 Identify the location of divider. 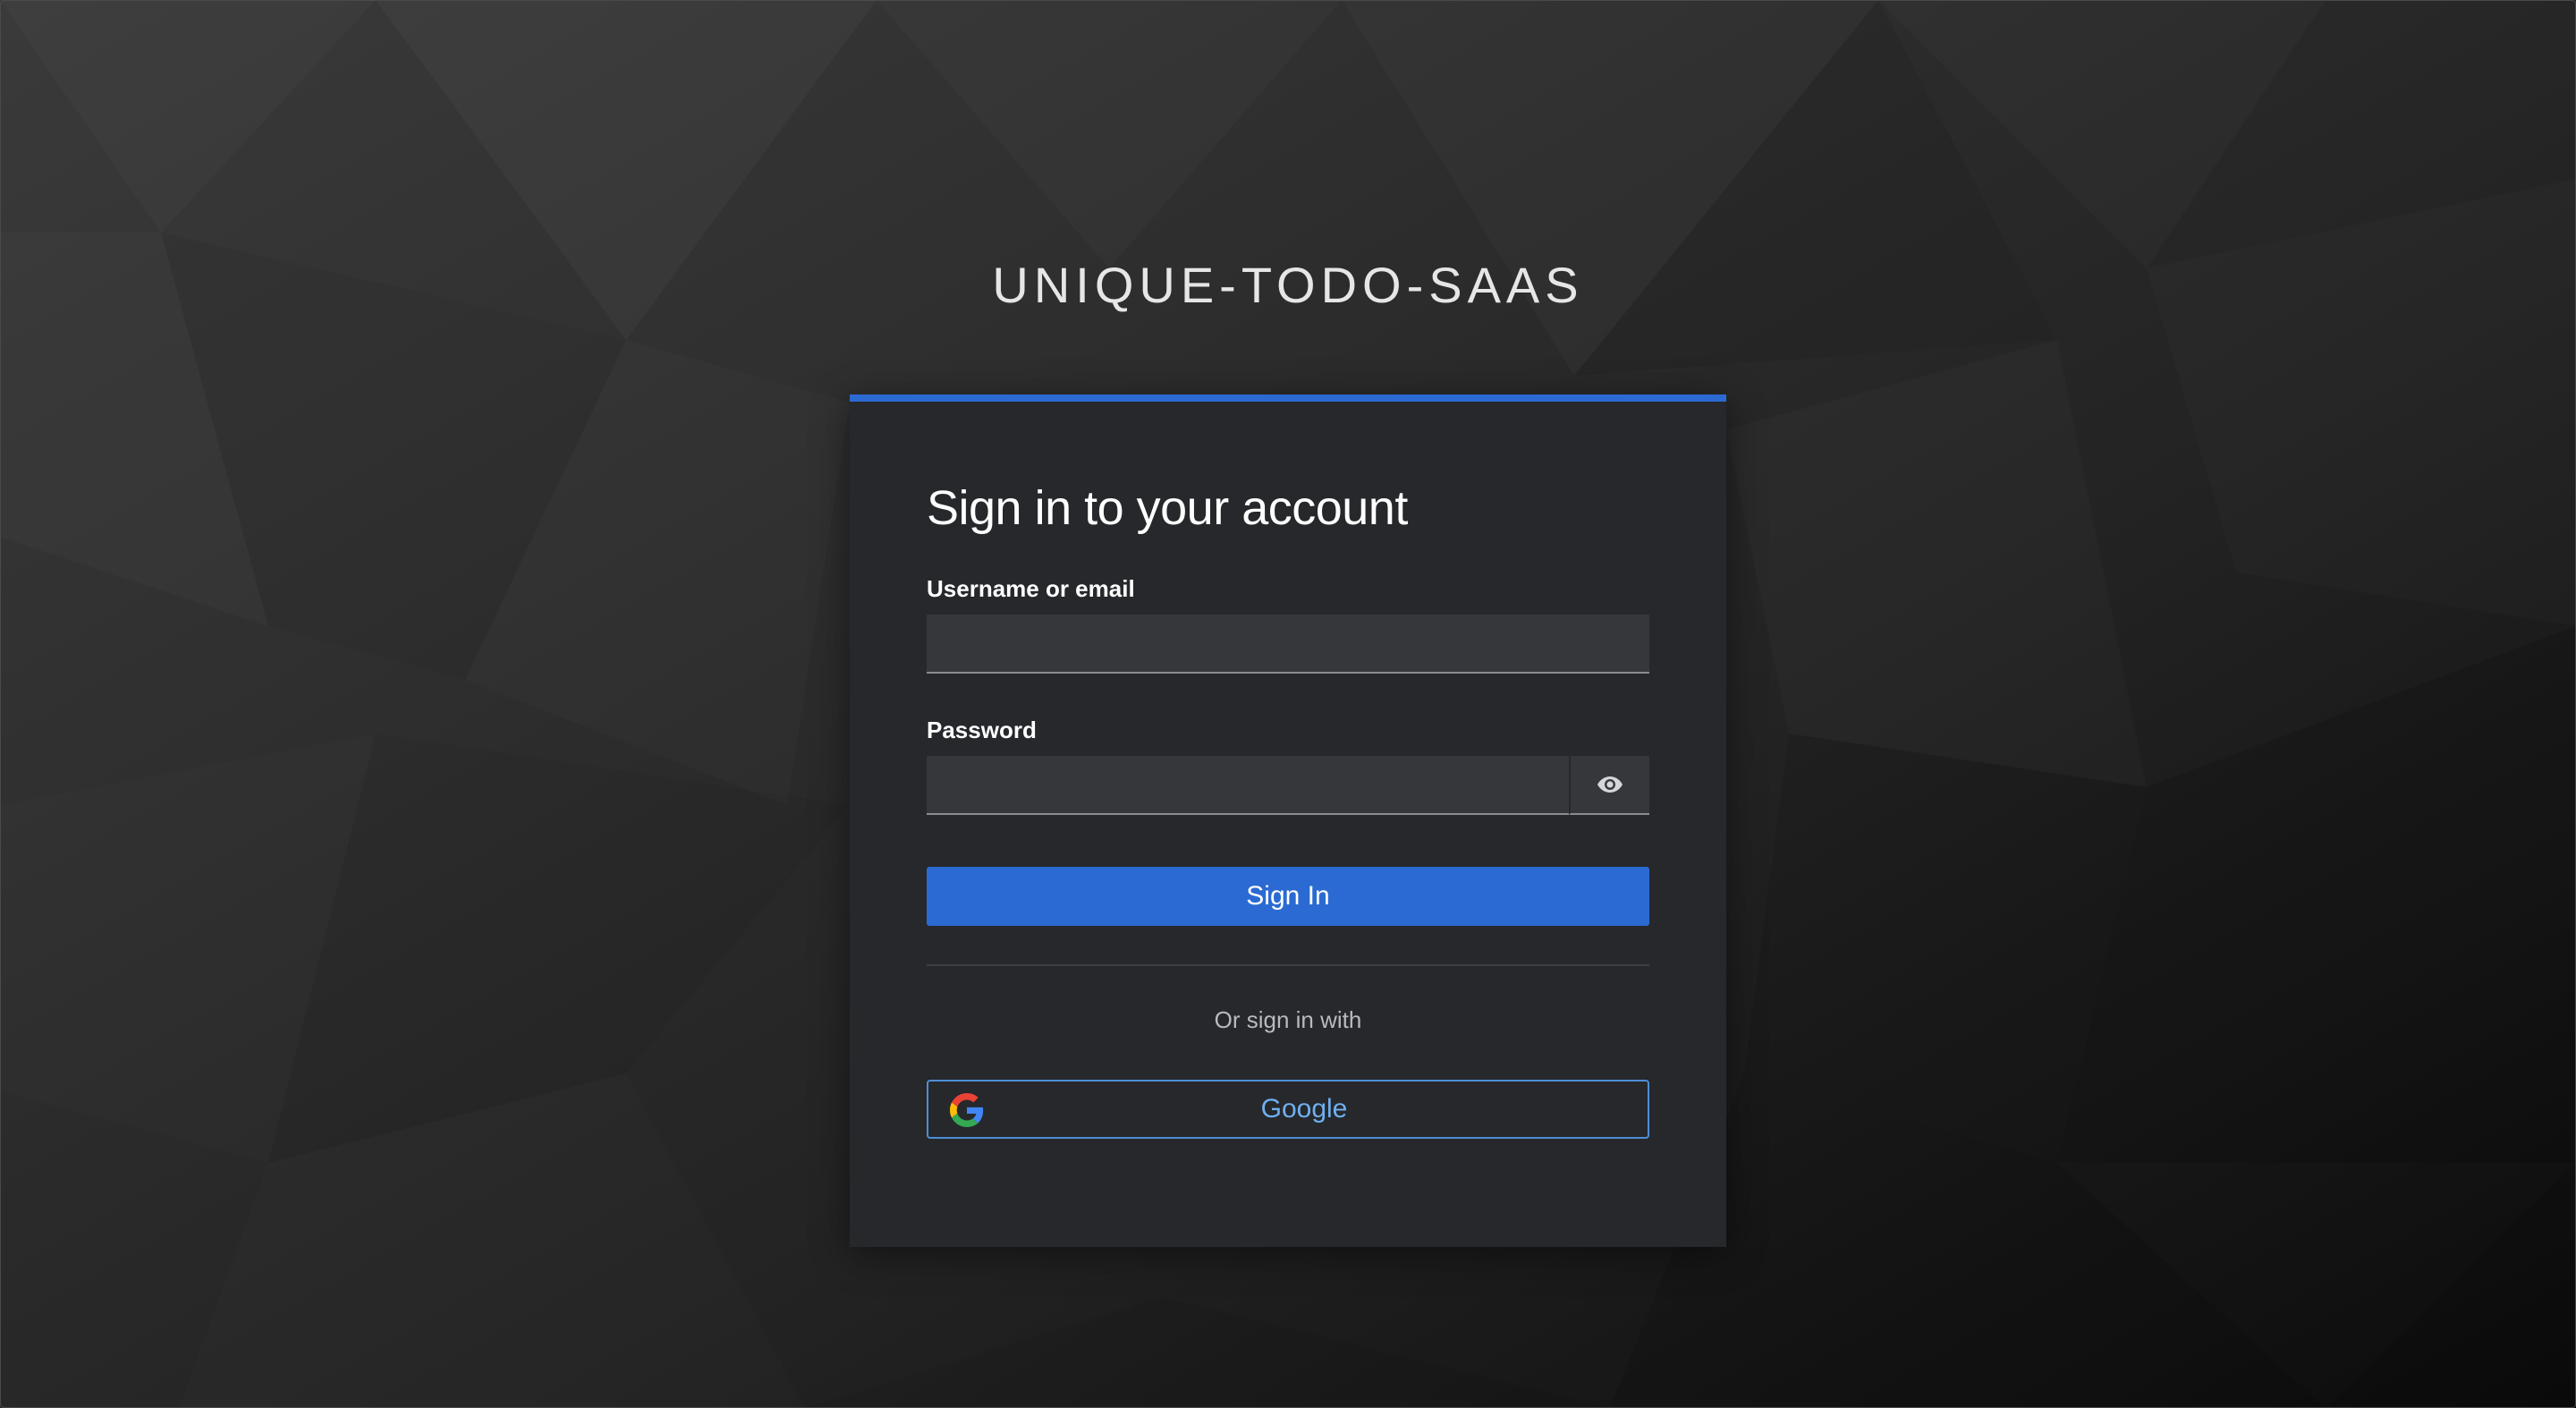
(1288, 965).